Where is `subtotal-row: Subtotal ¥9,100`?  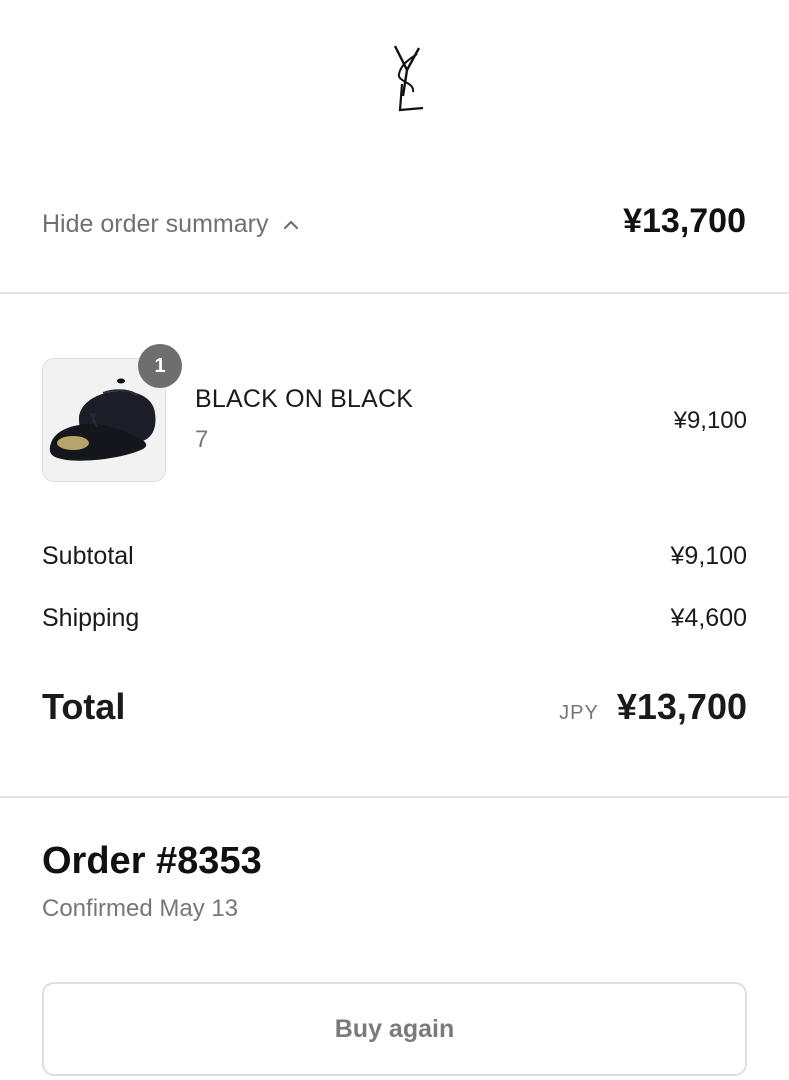
subtotal-row: Subtotal ¥9,100 is located at coordinates (394, 556).